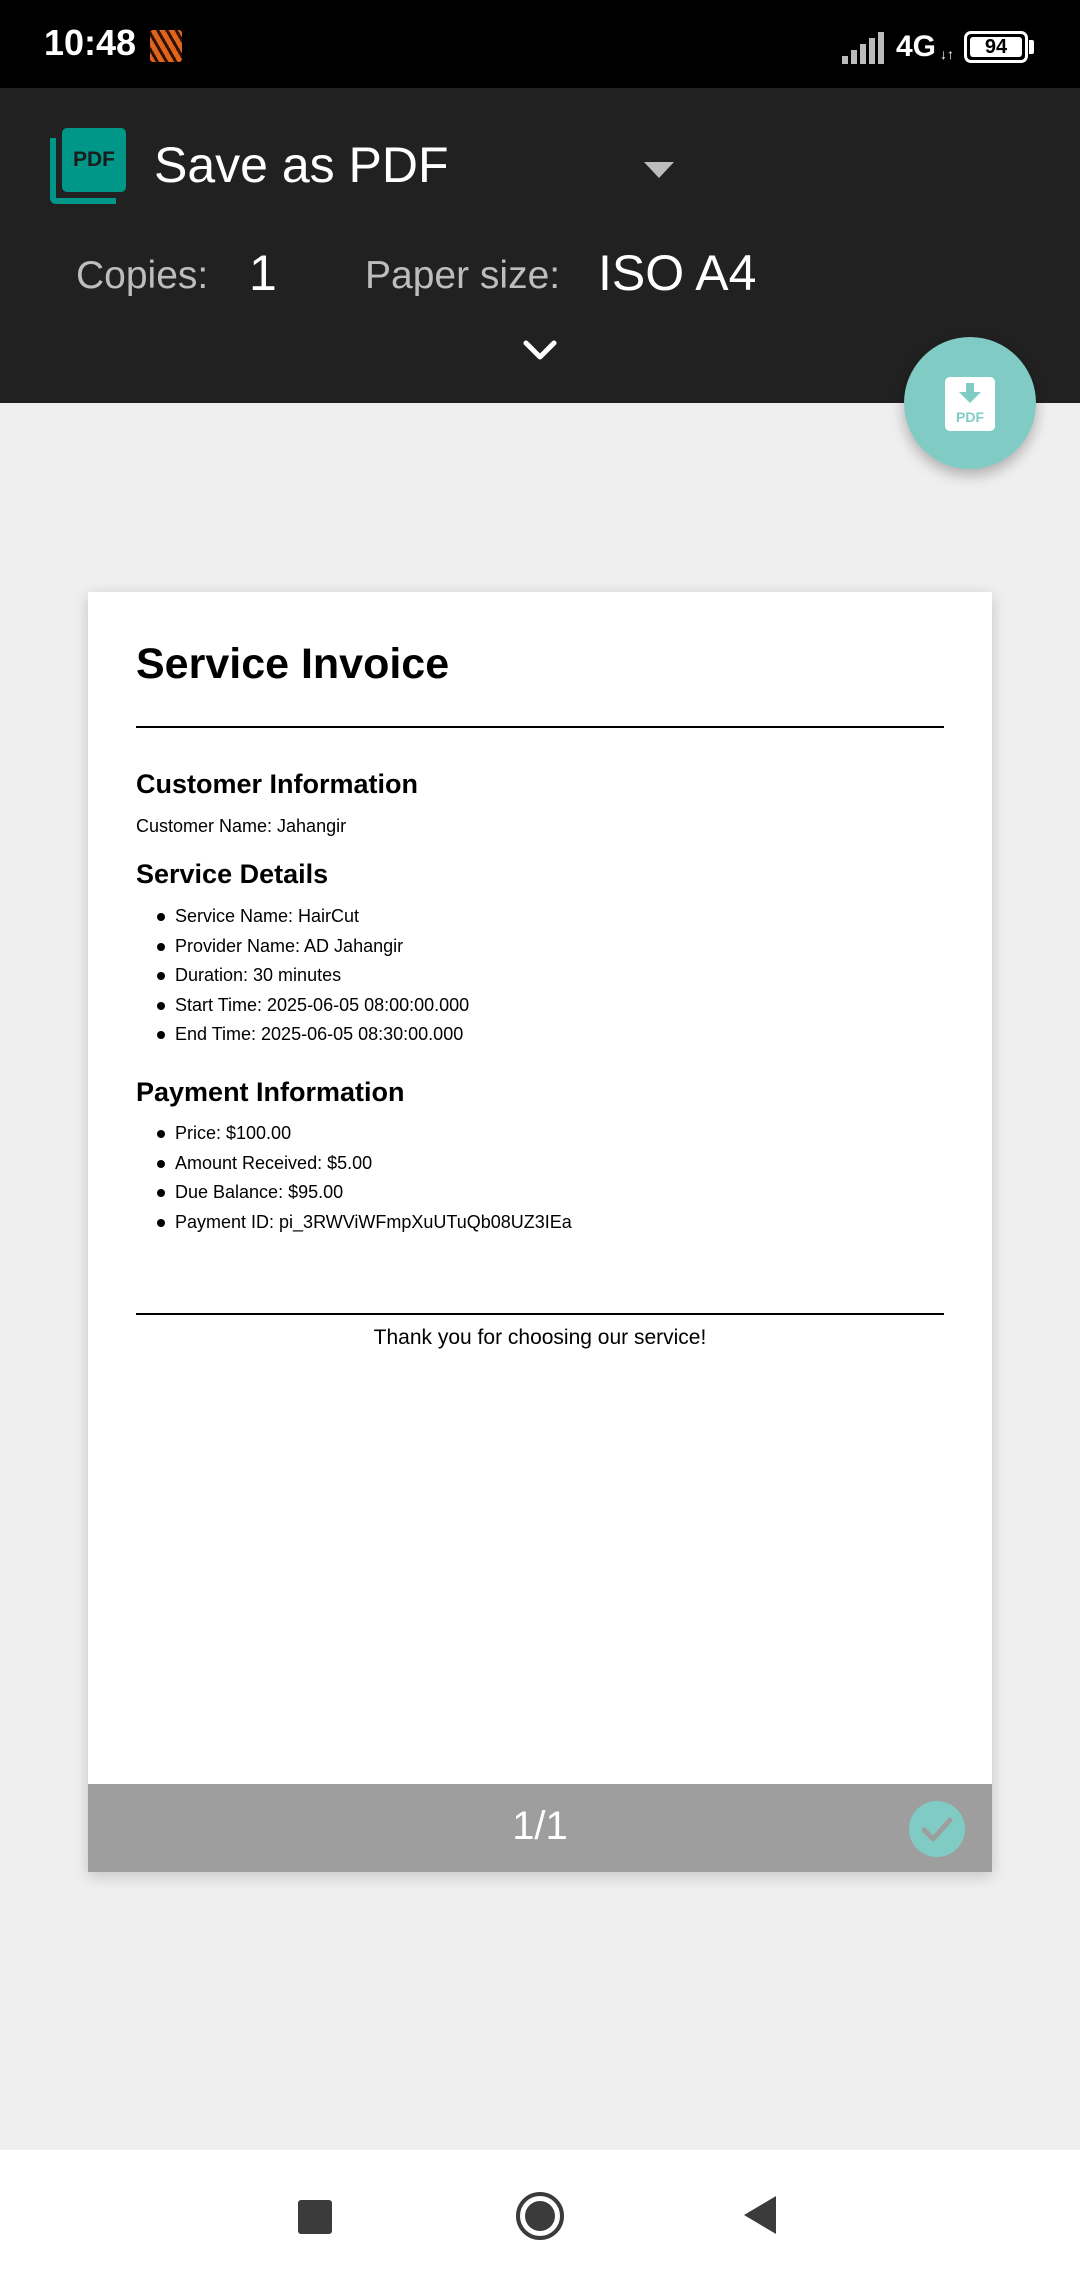 This screenshot has width=1080, height=2280. What do you see at coordinates (166, 46) in the screenshot?
I see `notification-app-icon` at bounding box center [166, 46].